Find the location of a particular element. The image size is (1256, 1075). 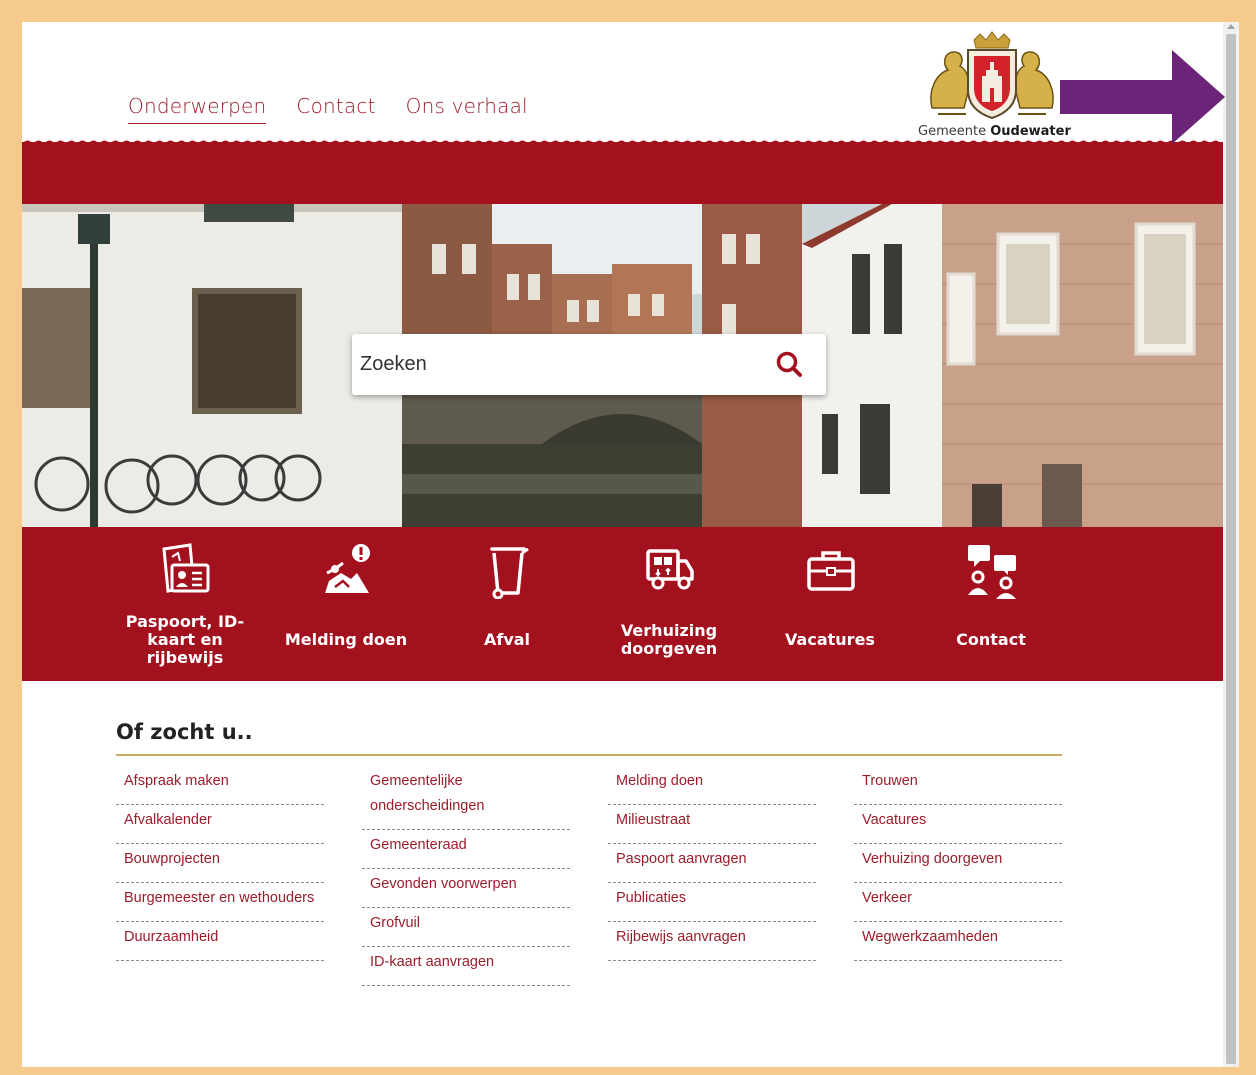

nav-onderwerpen: Onderwerpen is located at coordinates (197, 109).